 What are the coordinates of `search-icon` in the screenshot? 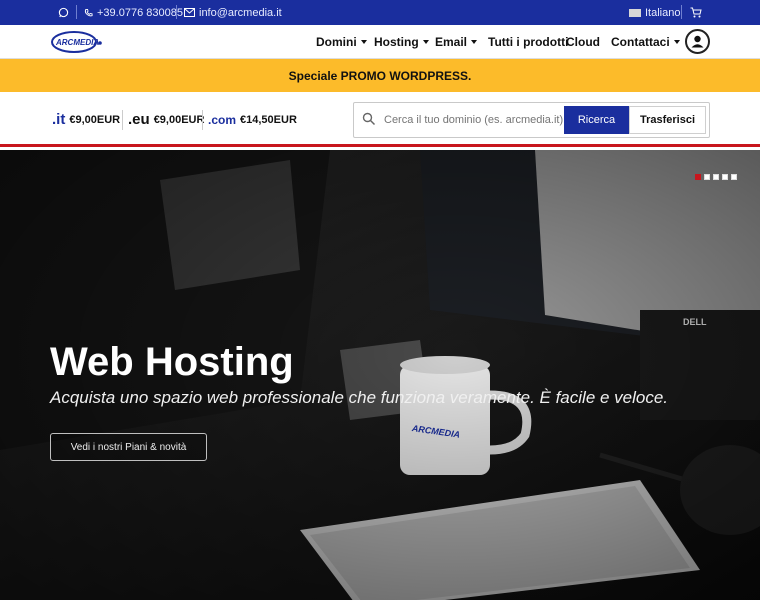 It's located at (369, 119).